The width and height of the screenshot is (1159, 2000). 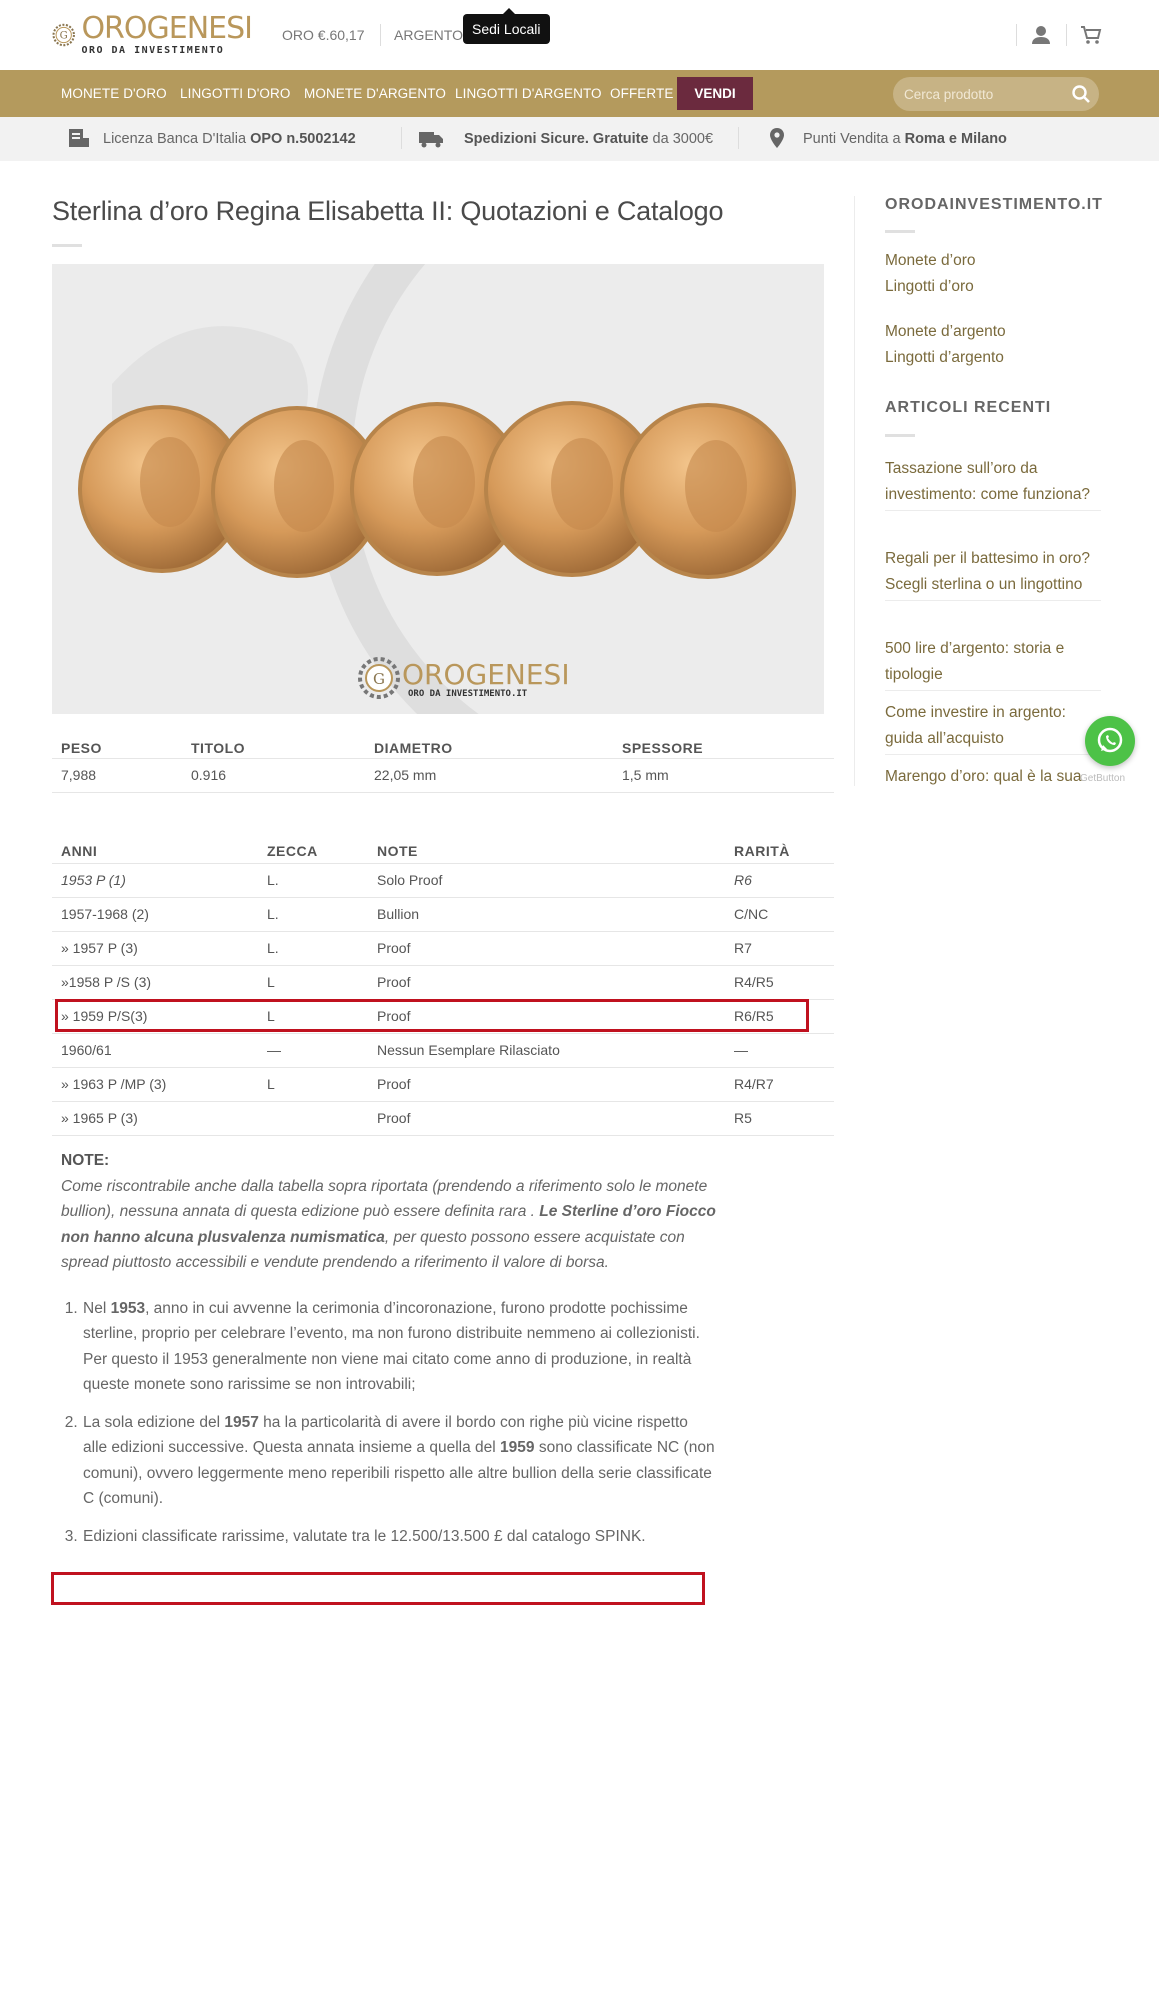 What do you see at coordinates (993, 777) in the screenshot?
I see `sidebar-post: Marengo d’oro: qual è la sua` at bounding box center [993, 777].